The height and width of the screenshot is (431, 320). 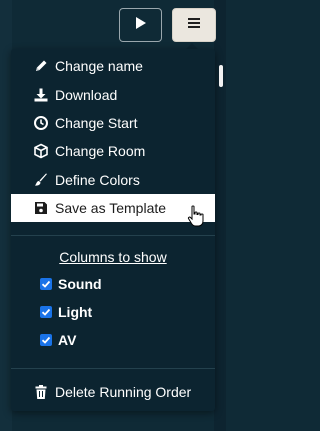 I want to click on download-icon, so click(x=41, y=95).